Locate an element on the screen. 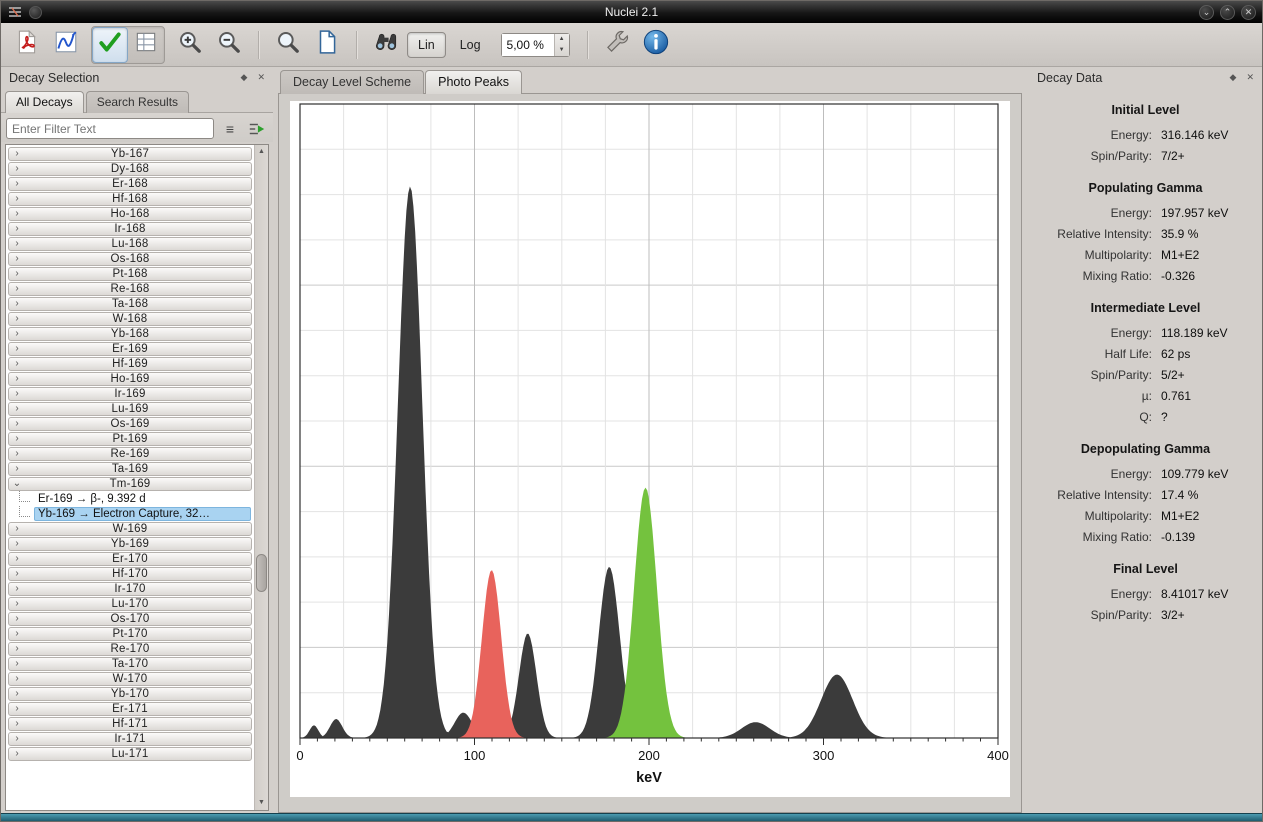  data-row: Relative Intensity: 35.9 % is located at coordinates (1145, 233).